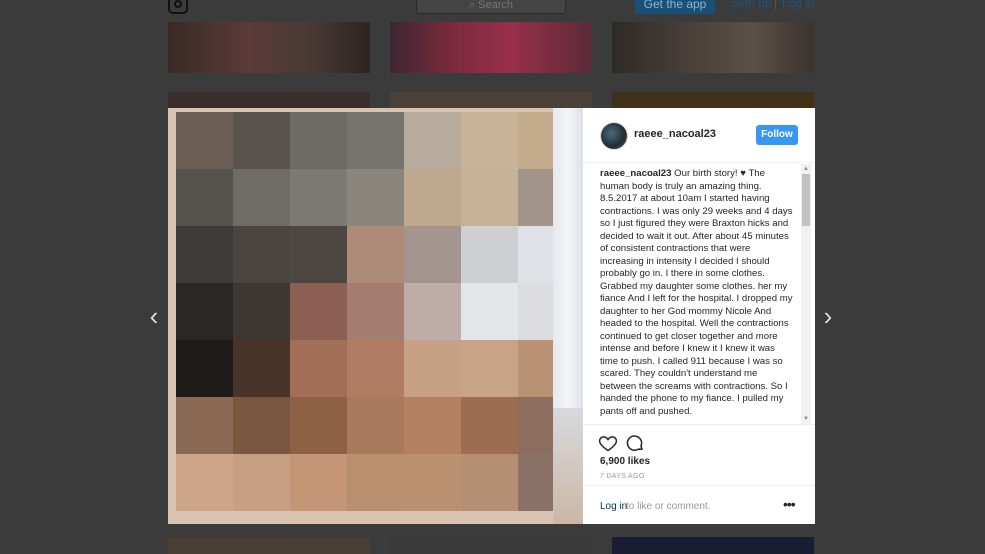 The image size is (985, 554). I want to click on instagram-logo-icon, so click(178, 7).